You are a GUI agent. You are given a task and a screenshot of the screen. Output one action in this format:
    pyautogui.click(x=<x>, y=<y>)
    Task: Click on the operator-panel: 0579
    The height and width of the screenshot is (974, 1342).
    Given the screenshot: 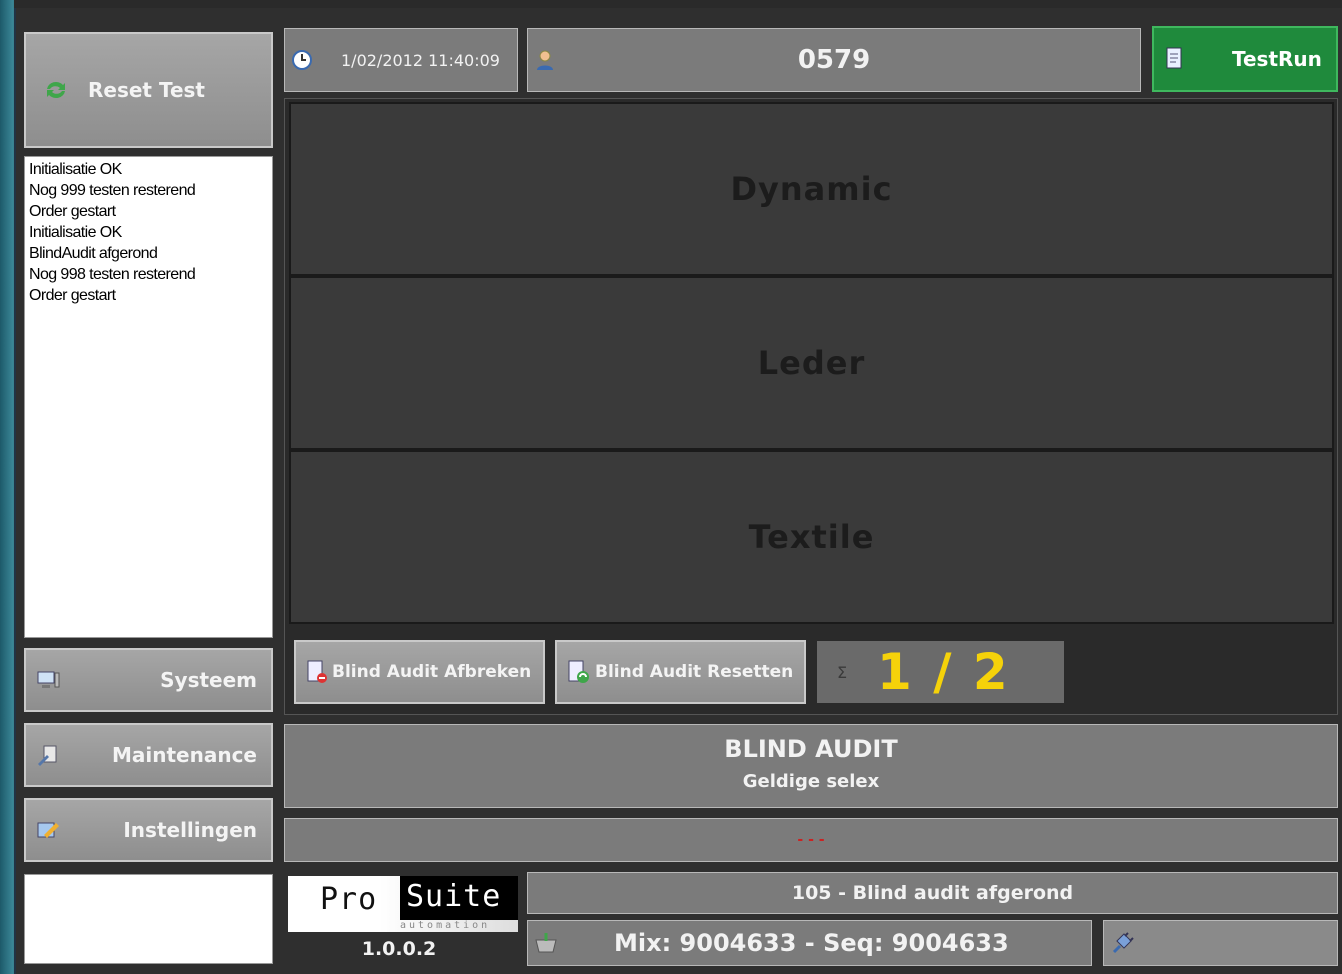 What is the action you would take?
    pyautogui.click(x=834, y=60)
    